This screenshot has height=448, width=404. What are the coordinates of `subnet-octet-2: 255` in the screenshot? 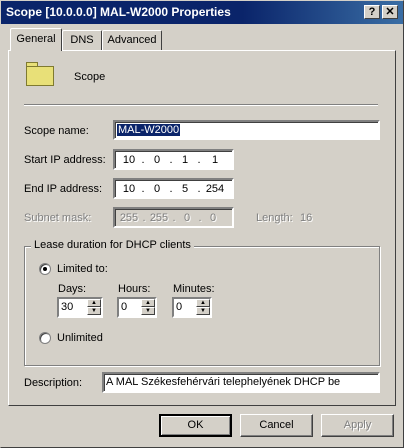 It's located at (159, 218).